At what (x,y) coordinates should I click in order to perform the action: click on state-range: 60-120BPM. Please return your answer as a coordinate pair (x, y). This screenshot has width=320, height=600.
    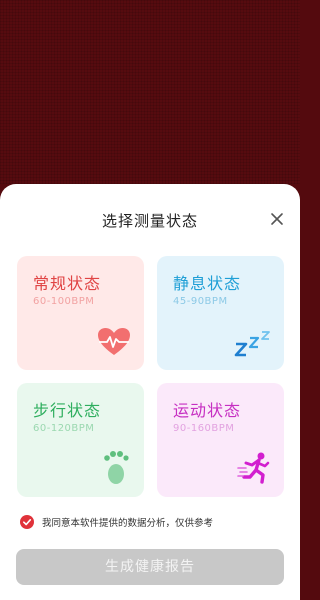
    Looking at the image, I should click on (64, 428).